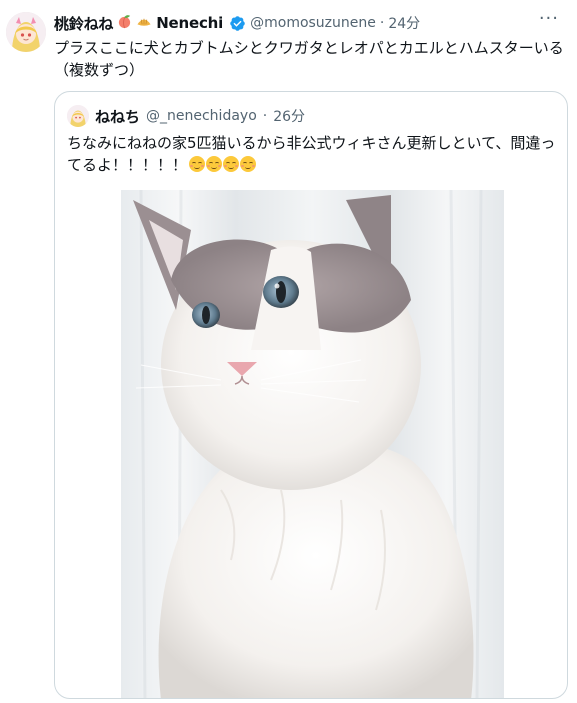 This screenshot has width=577, height=703. What do you see at coordinates (144, 23) in the screenshot?
I see `bread-emoji` at bounding box center [144, 23].